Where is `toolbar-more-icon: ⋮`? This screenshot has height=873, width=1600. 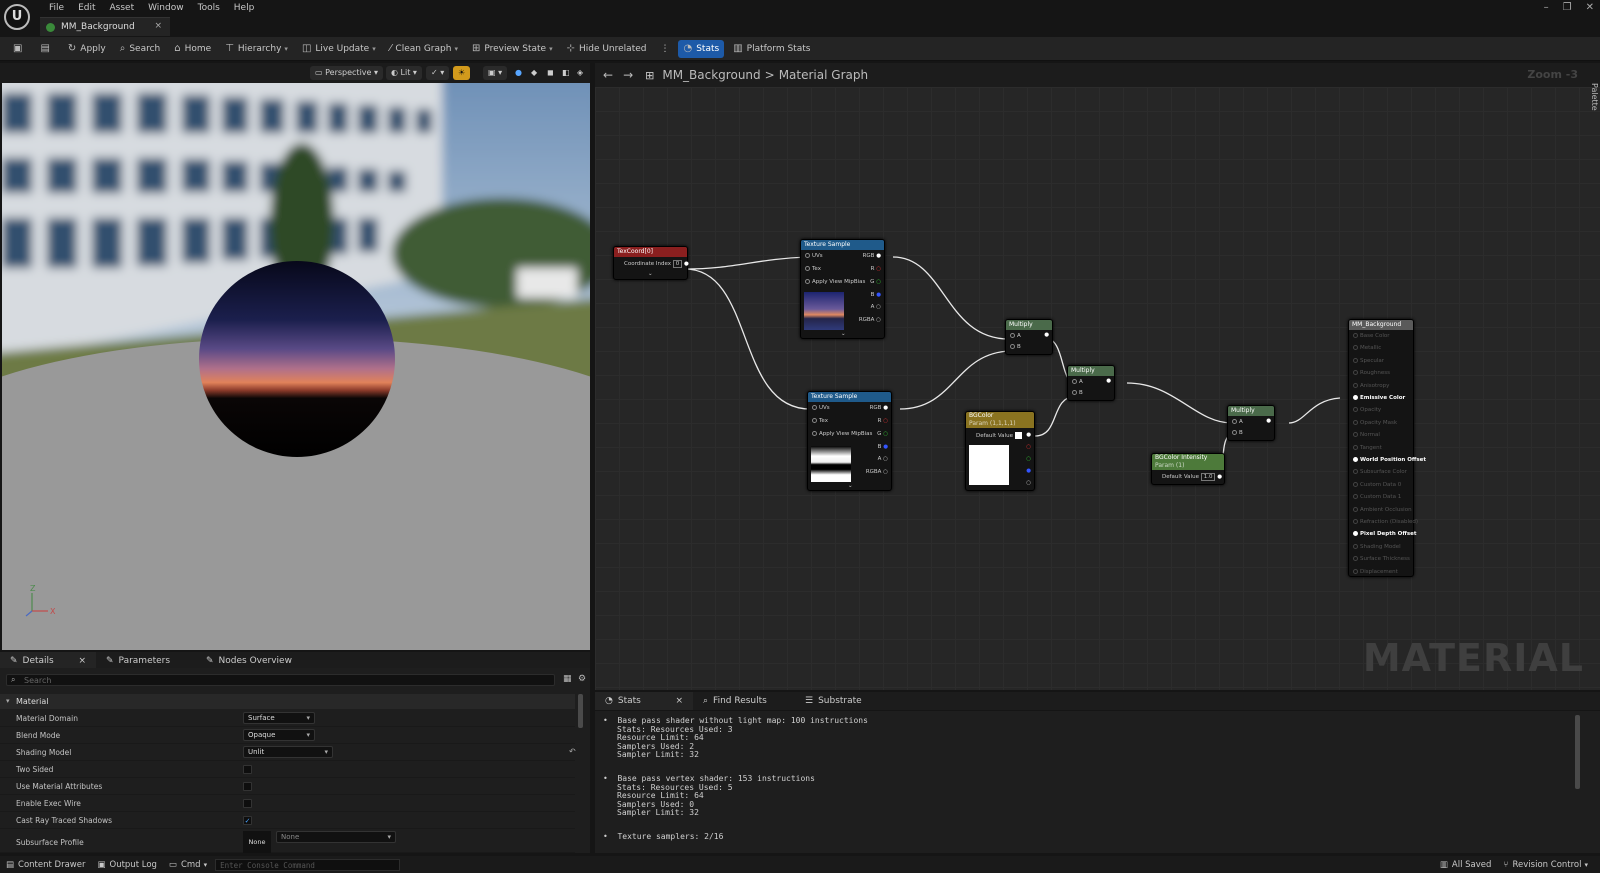 toolbar-more-icon: ⋮ is located at coordinates (664, 49).